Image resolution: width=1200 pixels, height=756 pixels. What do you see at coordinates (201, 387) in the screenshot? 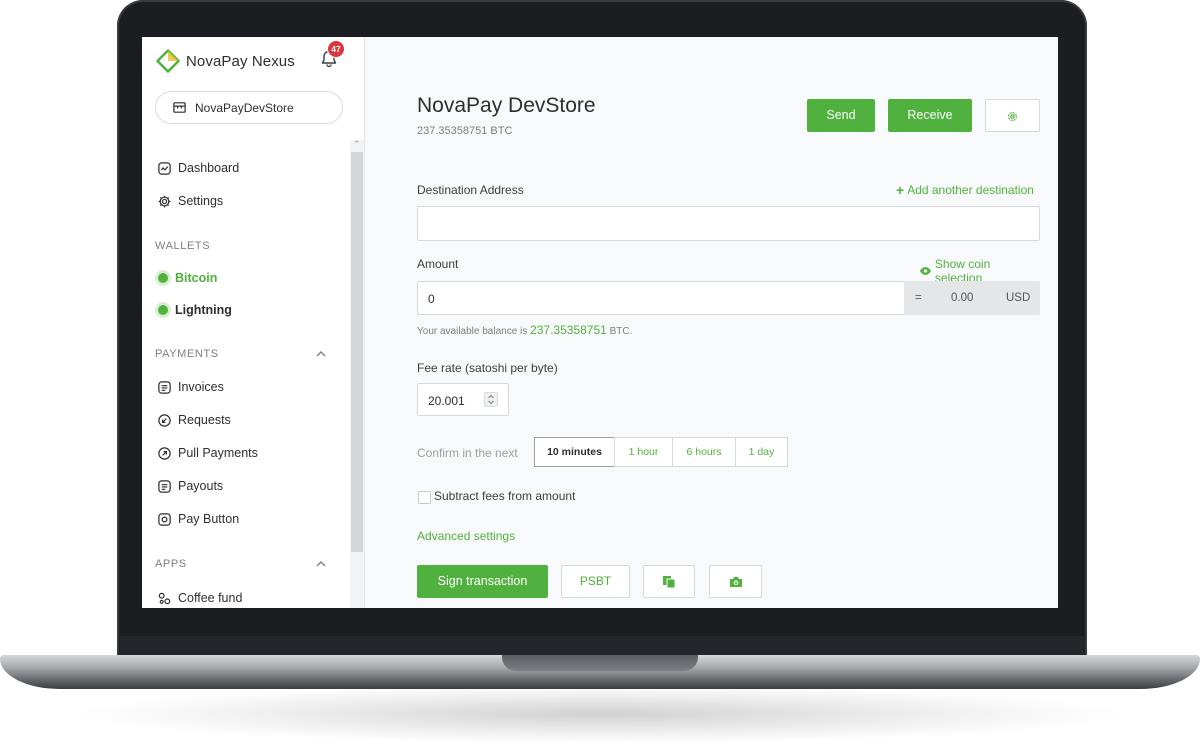
I see `sidebar-item-label: Invoices` at bounding box center [201, 387].